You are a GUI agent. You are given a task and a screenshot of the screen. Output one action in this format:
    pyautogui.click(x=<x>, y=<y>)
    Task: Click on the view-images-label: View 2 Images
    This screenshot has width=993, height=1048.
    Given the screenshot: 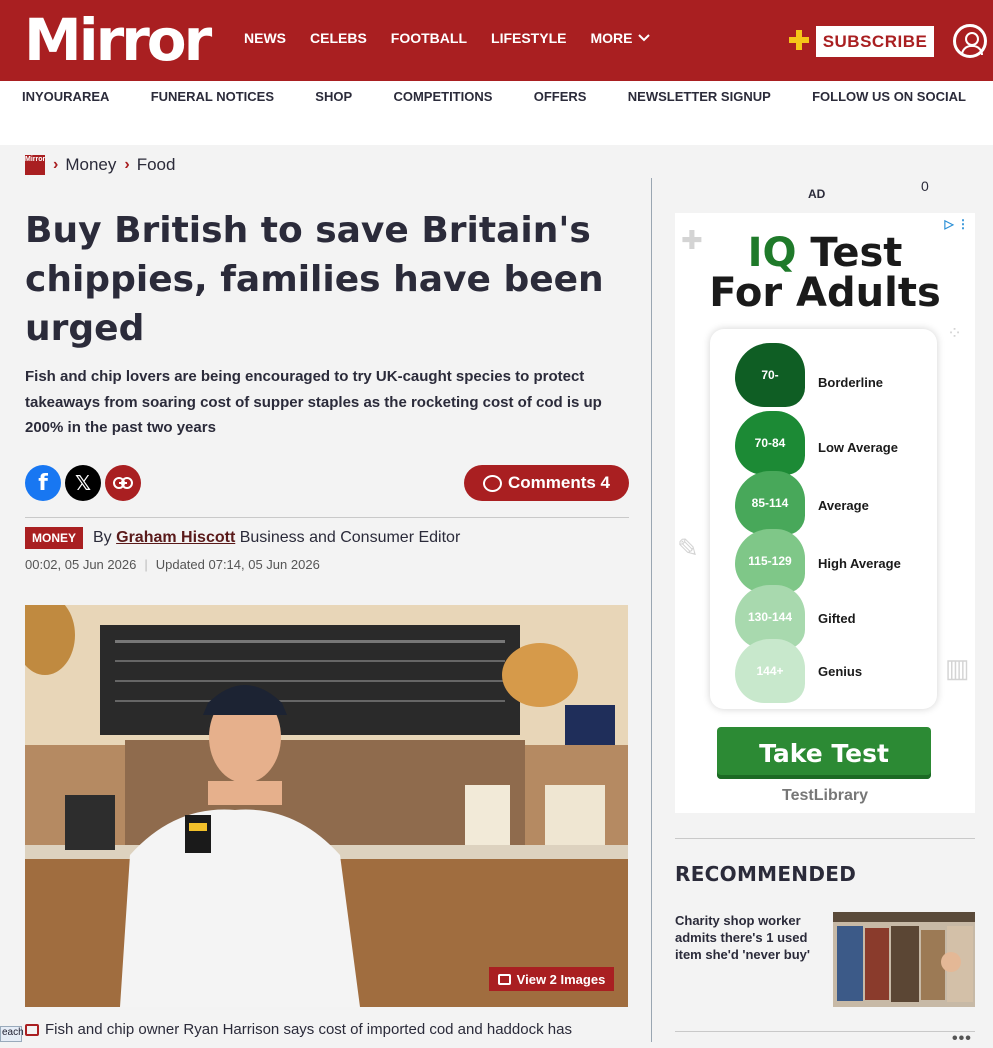 What is the action you would take?
    pyautogui.click(x=561, y=979)
    